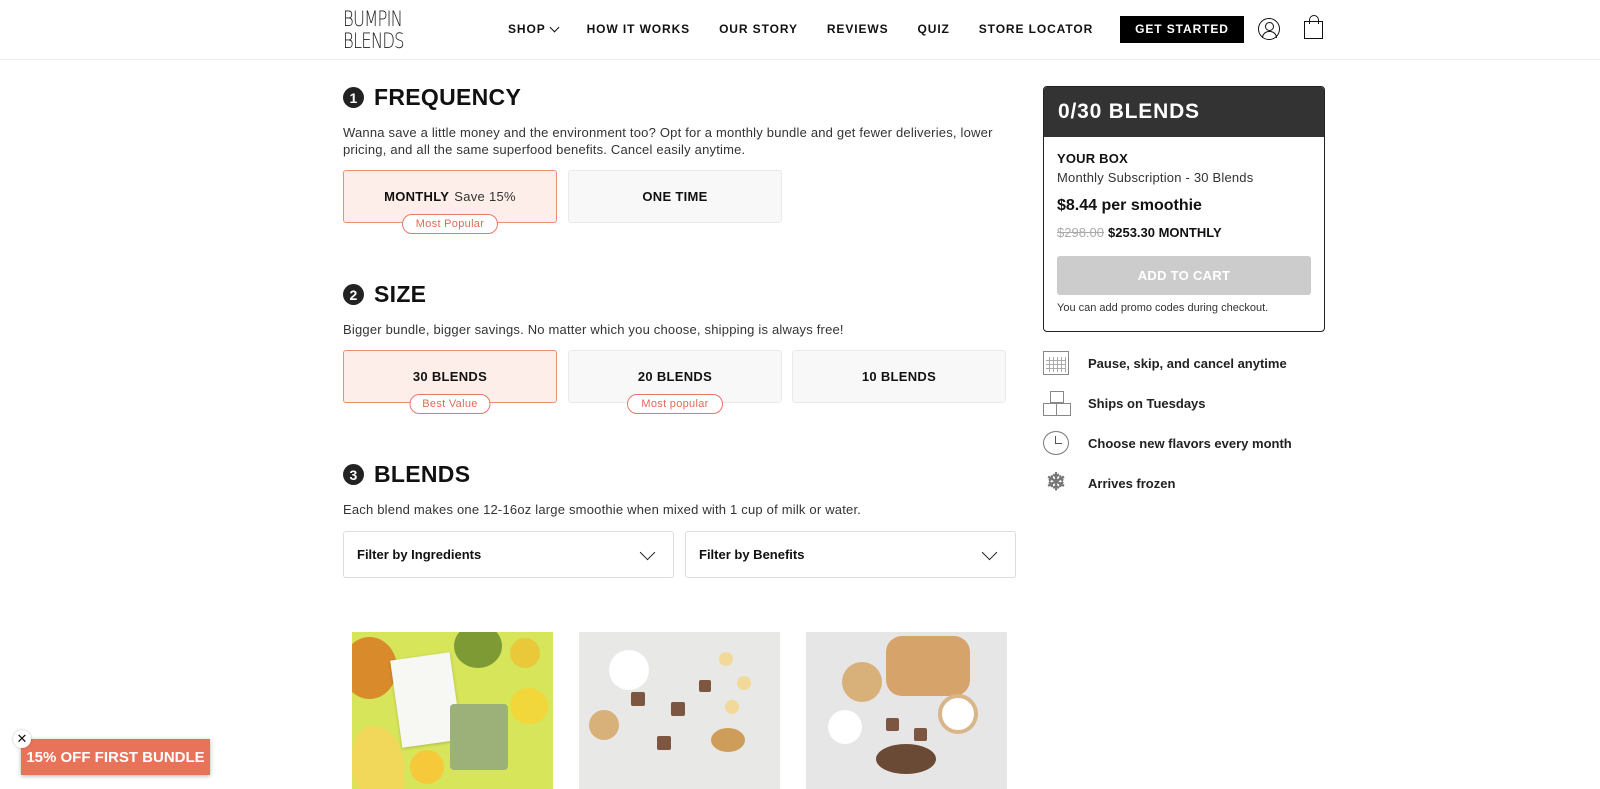  What do you see at coordinates (450, 404) in the screenshot?
I see `best-value-badge: Best Value` at bounding box center [450, 404].